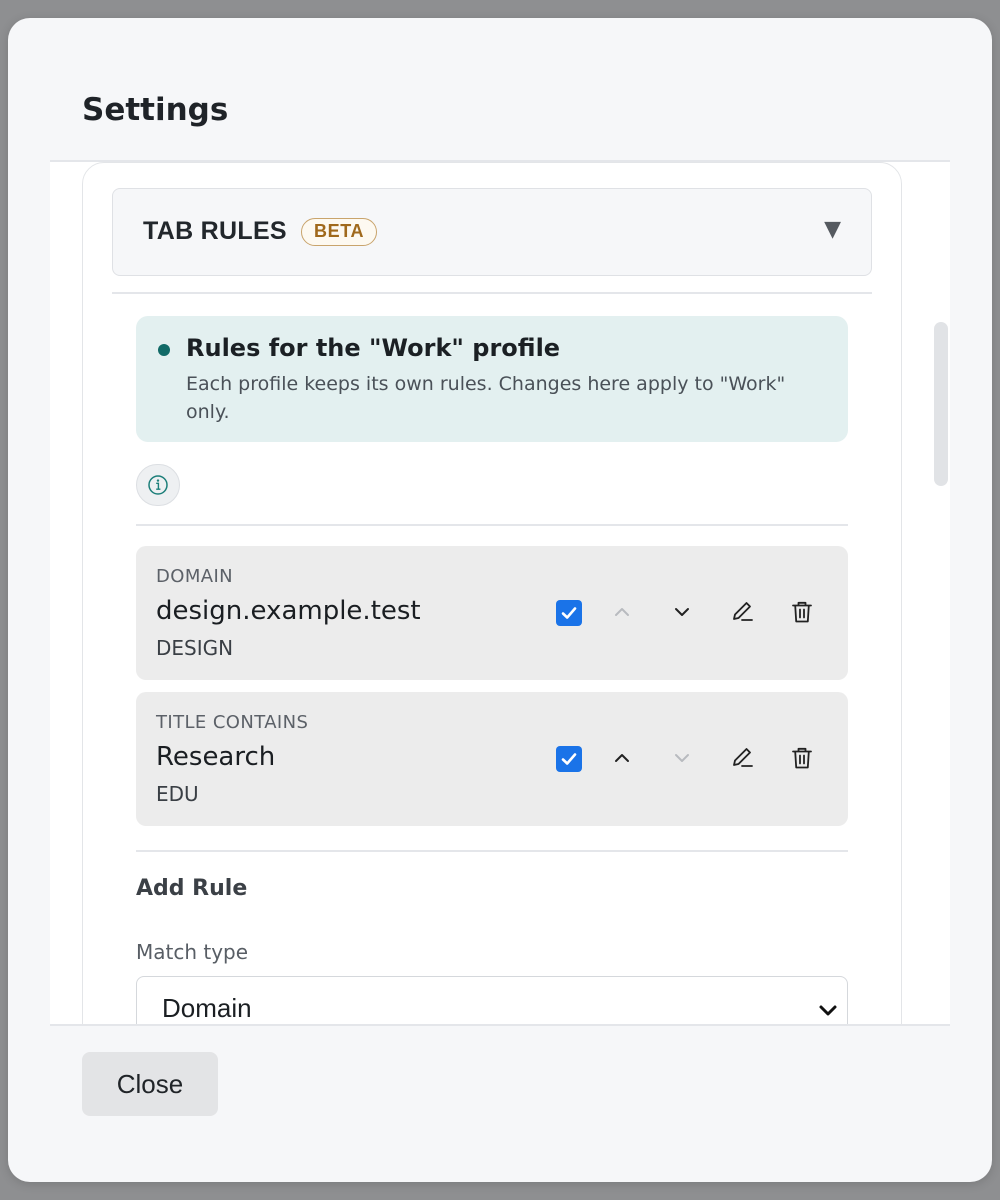  What do you see at coordinates (373, 348) in the screenshot?
I see `notice-title: Rules for the "Work" profile` at bounding box center [373, 348].